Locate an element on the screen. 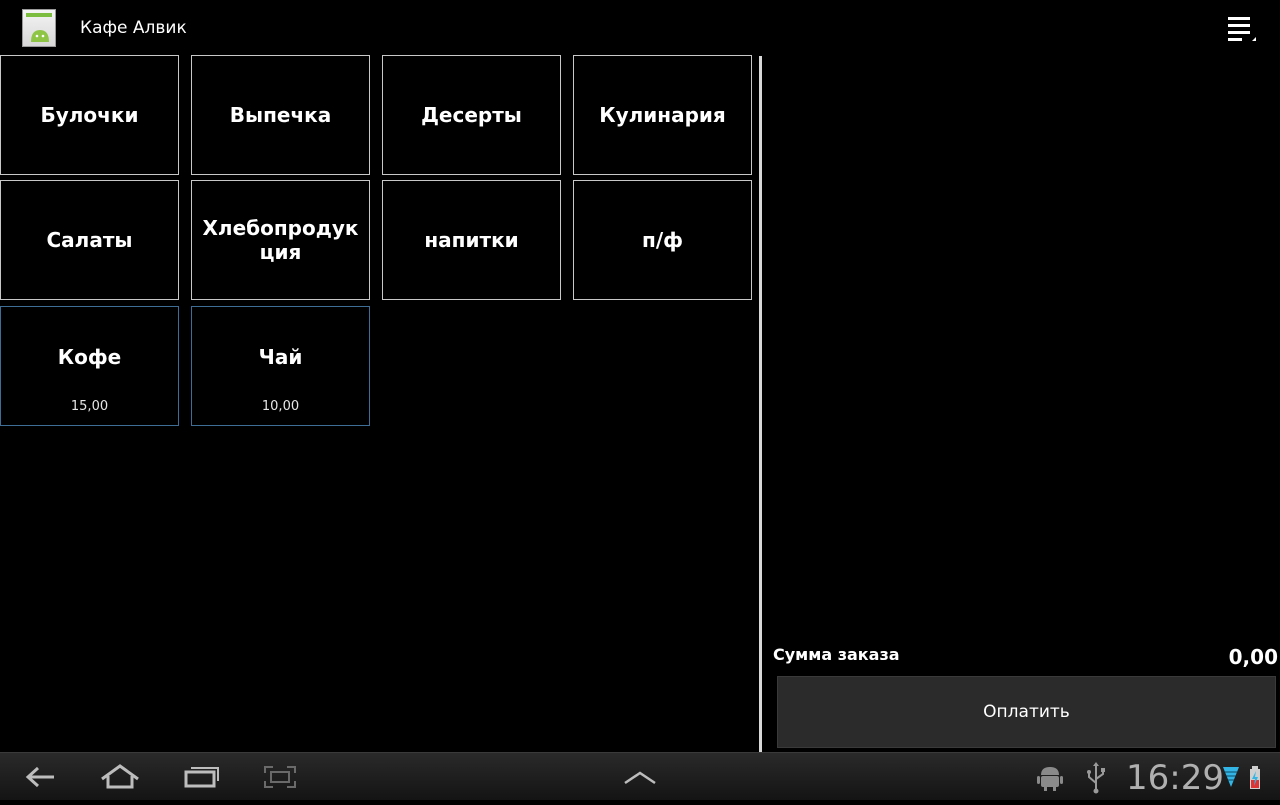 Image resolution: width=1280 pixels, height=805 pixels. category-label: Выпечка is located at coordinates (280, 115).